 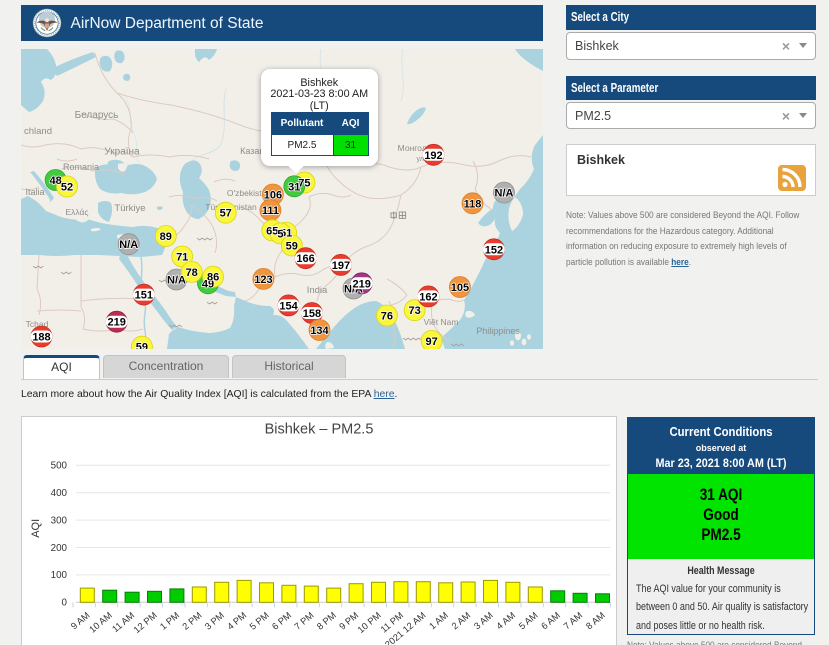 I want to click on svg-text: 73, so click(x=414, y=311).